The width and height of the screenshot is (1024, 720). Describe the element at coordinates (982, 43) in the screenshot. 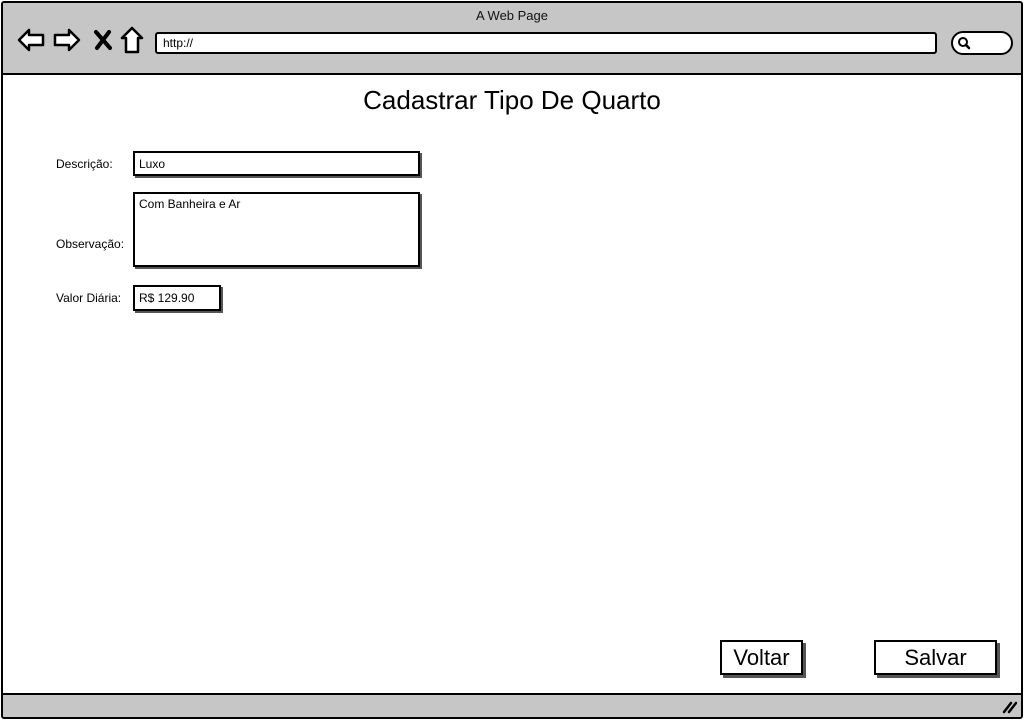

I see `search-button` at that location.